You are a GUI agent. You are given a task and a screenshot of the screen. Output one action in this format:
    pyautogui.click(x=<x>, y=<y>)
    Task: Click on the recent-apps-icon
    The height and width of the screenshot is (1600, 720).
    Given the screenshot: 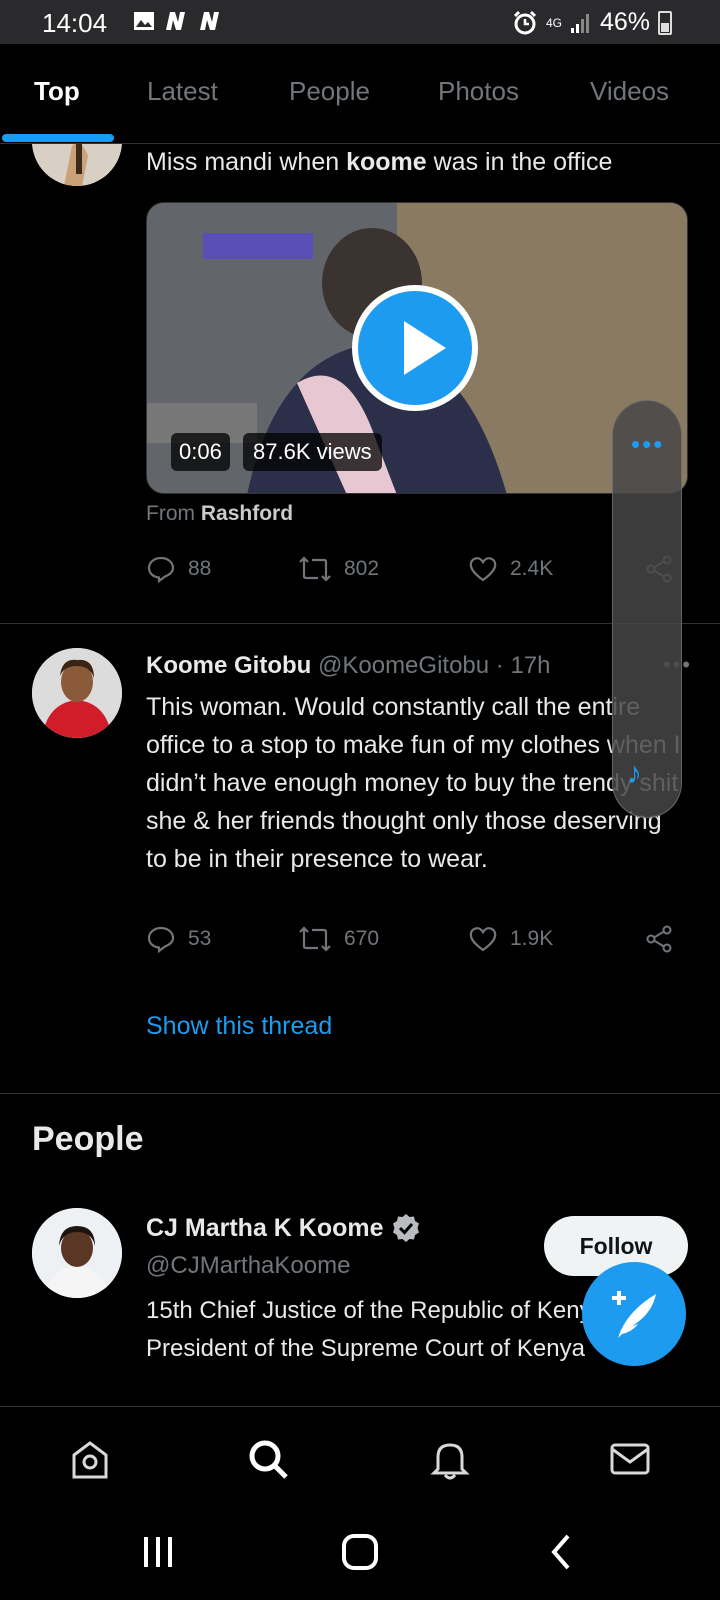 What is the action you would take?
    pyautogui.click(x=158, y=1552)
    